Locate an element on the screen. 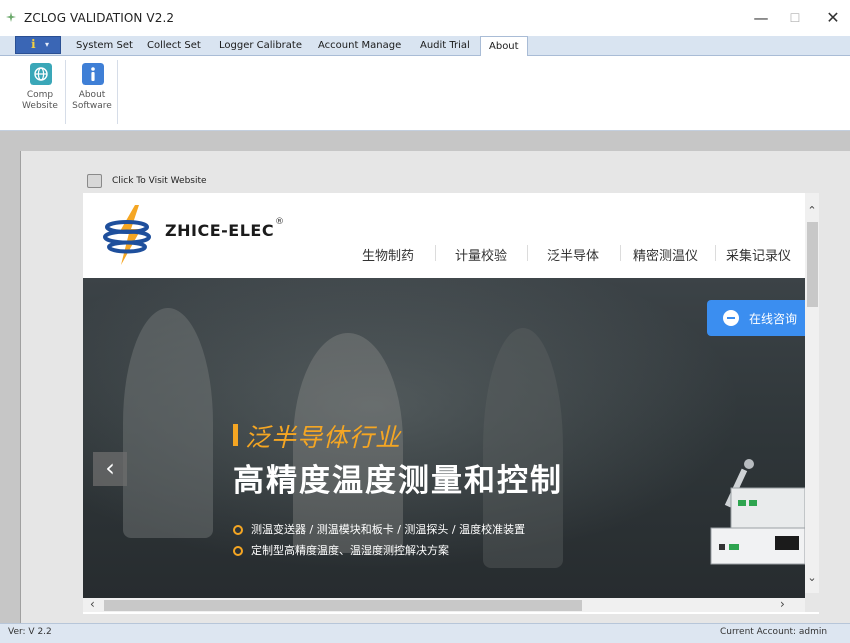  info-icon: ℹ is located at coordinates (33, 44).